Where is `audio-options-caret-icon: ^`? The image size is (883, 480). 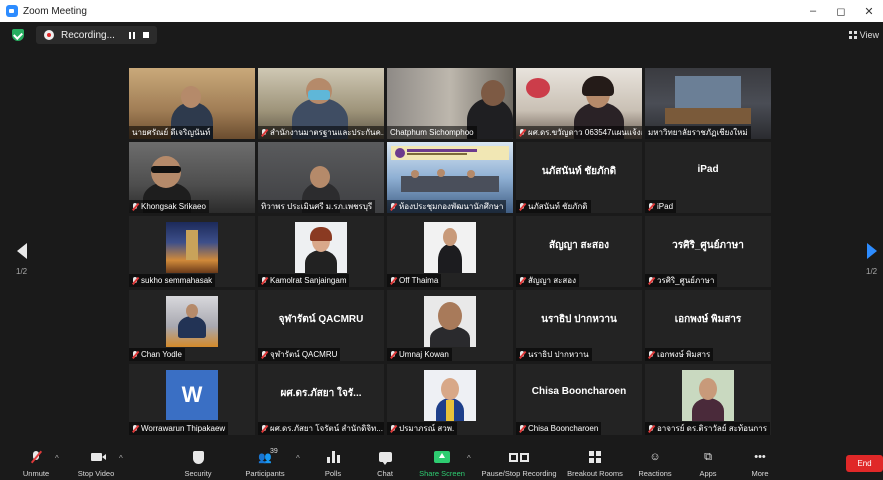
audio-options-caret-icon: ^ is located at coordinates (57, 458).